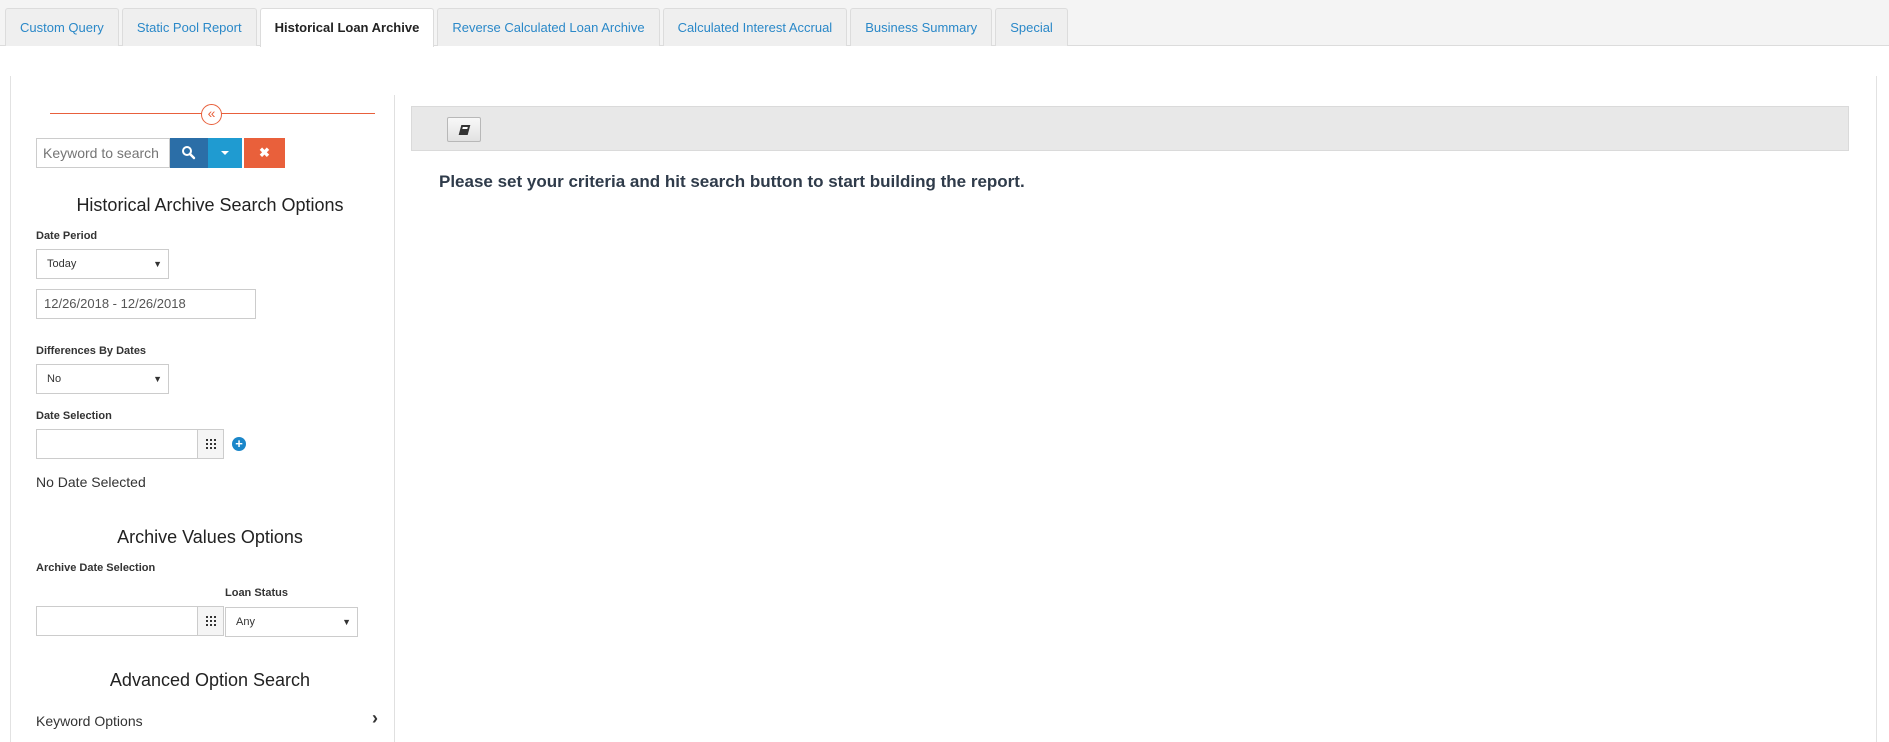  Describe the element at coordinates (91, 482) in the screenshot. I see `no-date-selected-text: No Date Selected` at that location.